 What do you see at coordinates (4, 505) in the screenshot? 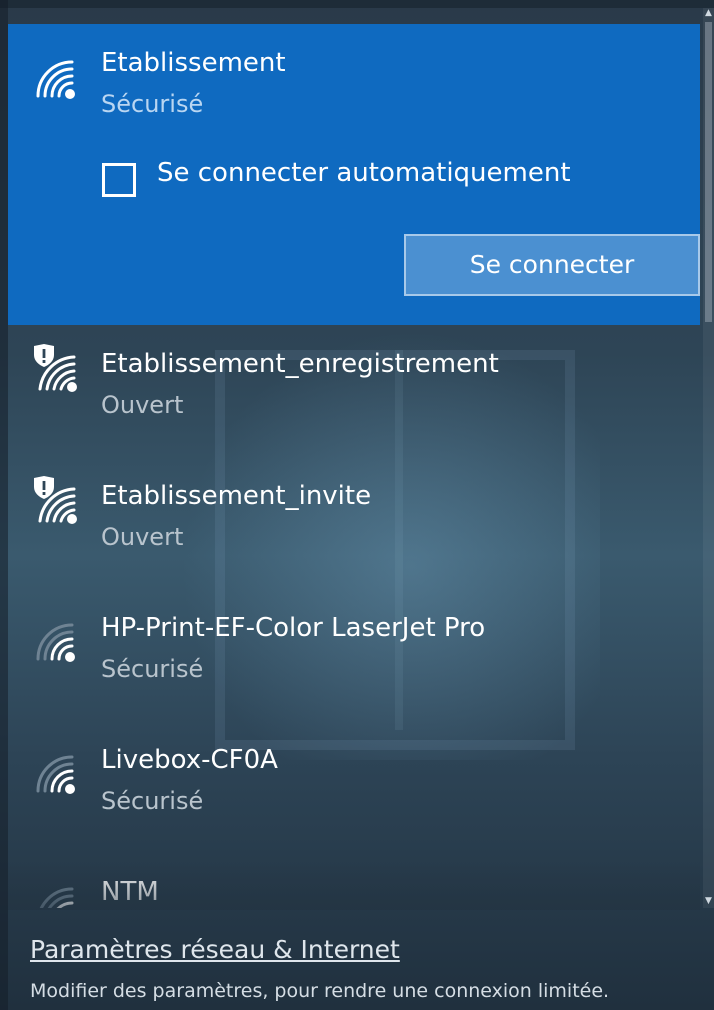
I see `left-edge` at bounding box center [4, 505].